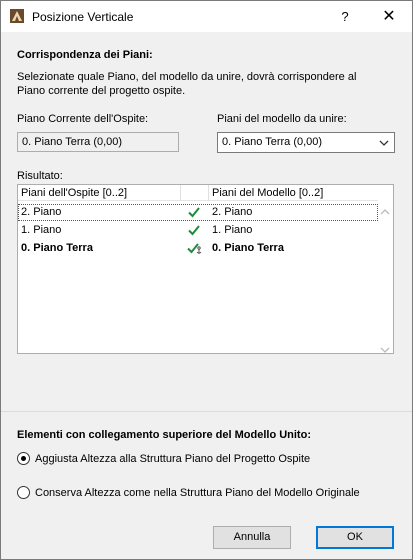 This screenshot has height=560, width=413. What do you see at coordinates (355, 537) in the screenshot?
I see `ok-button: OK` at bounding box center [355, 537].